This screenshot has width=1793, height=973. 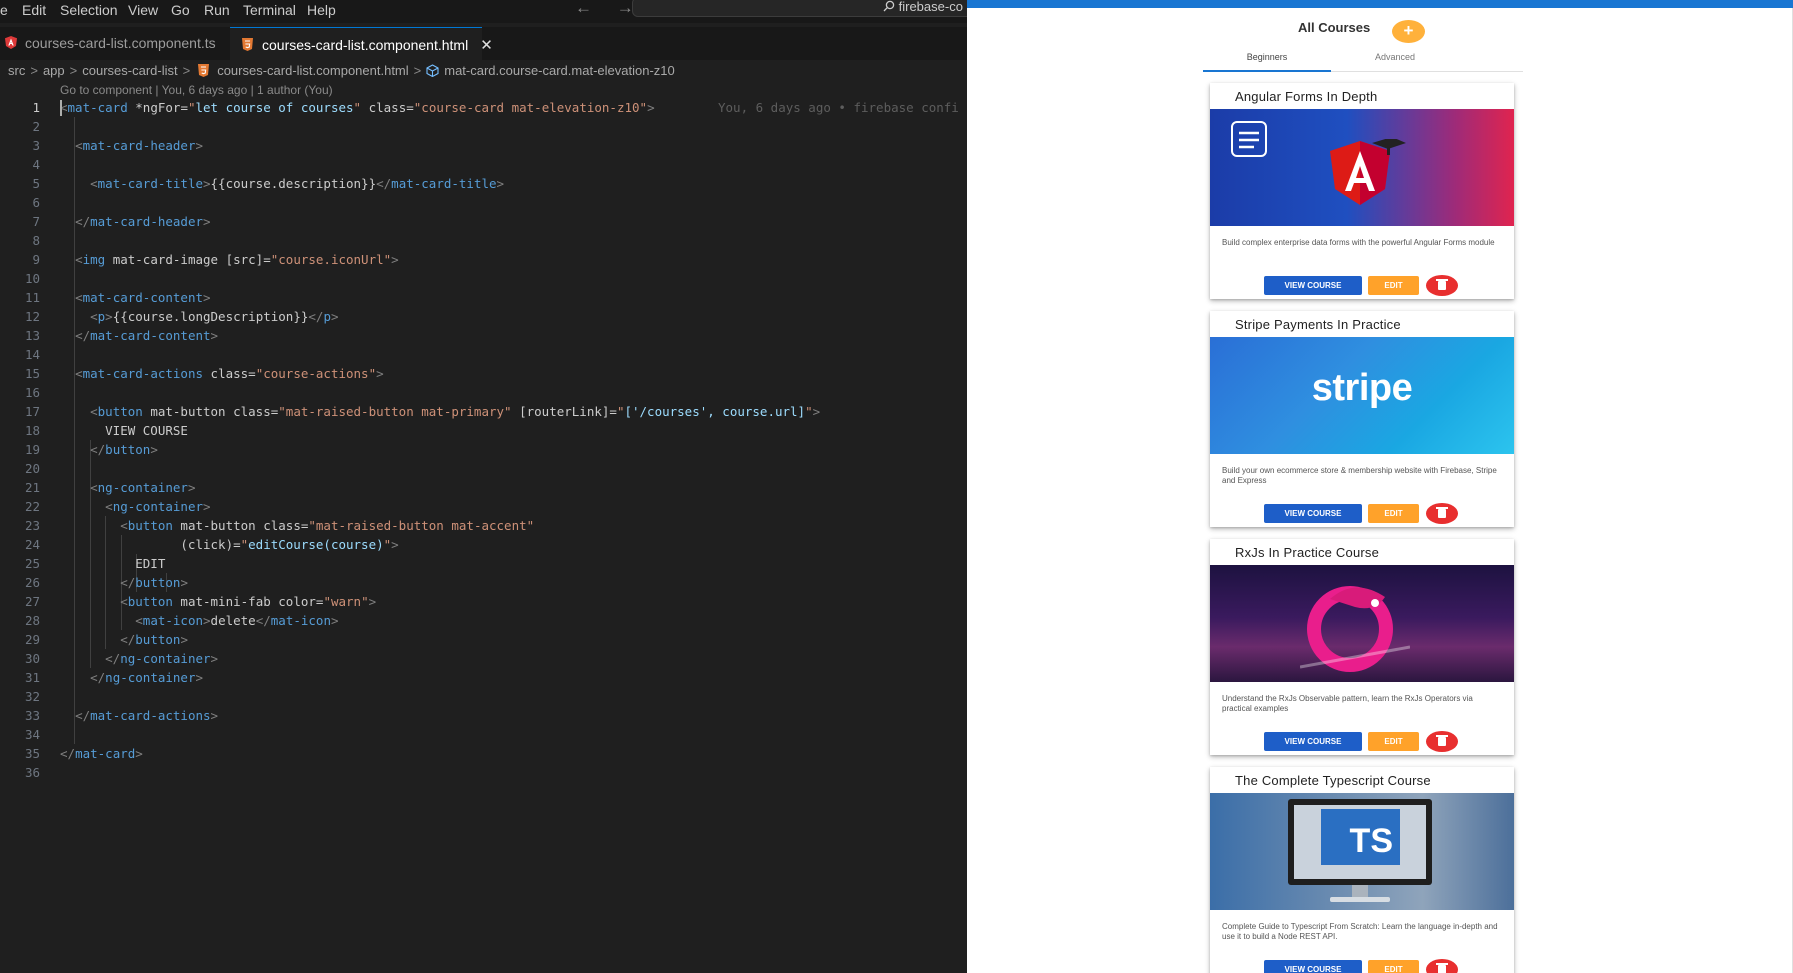 I want to click on line-number: 20, so click(x=32, y=468).